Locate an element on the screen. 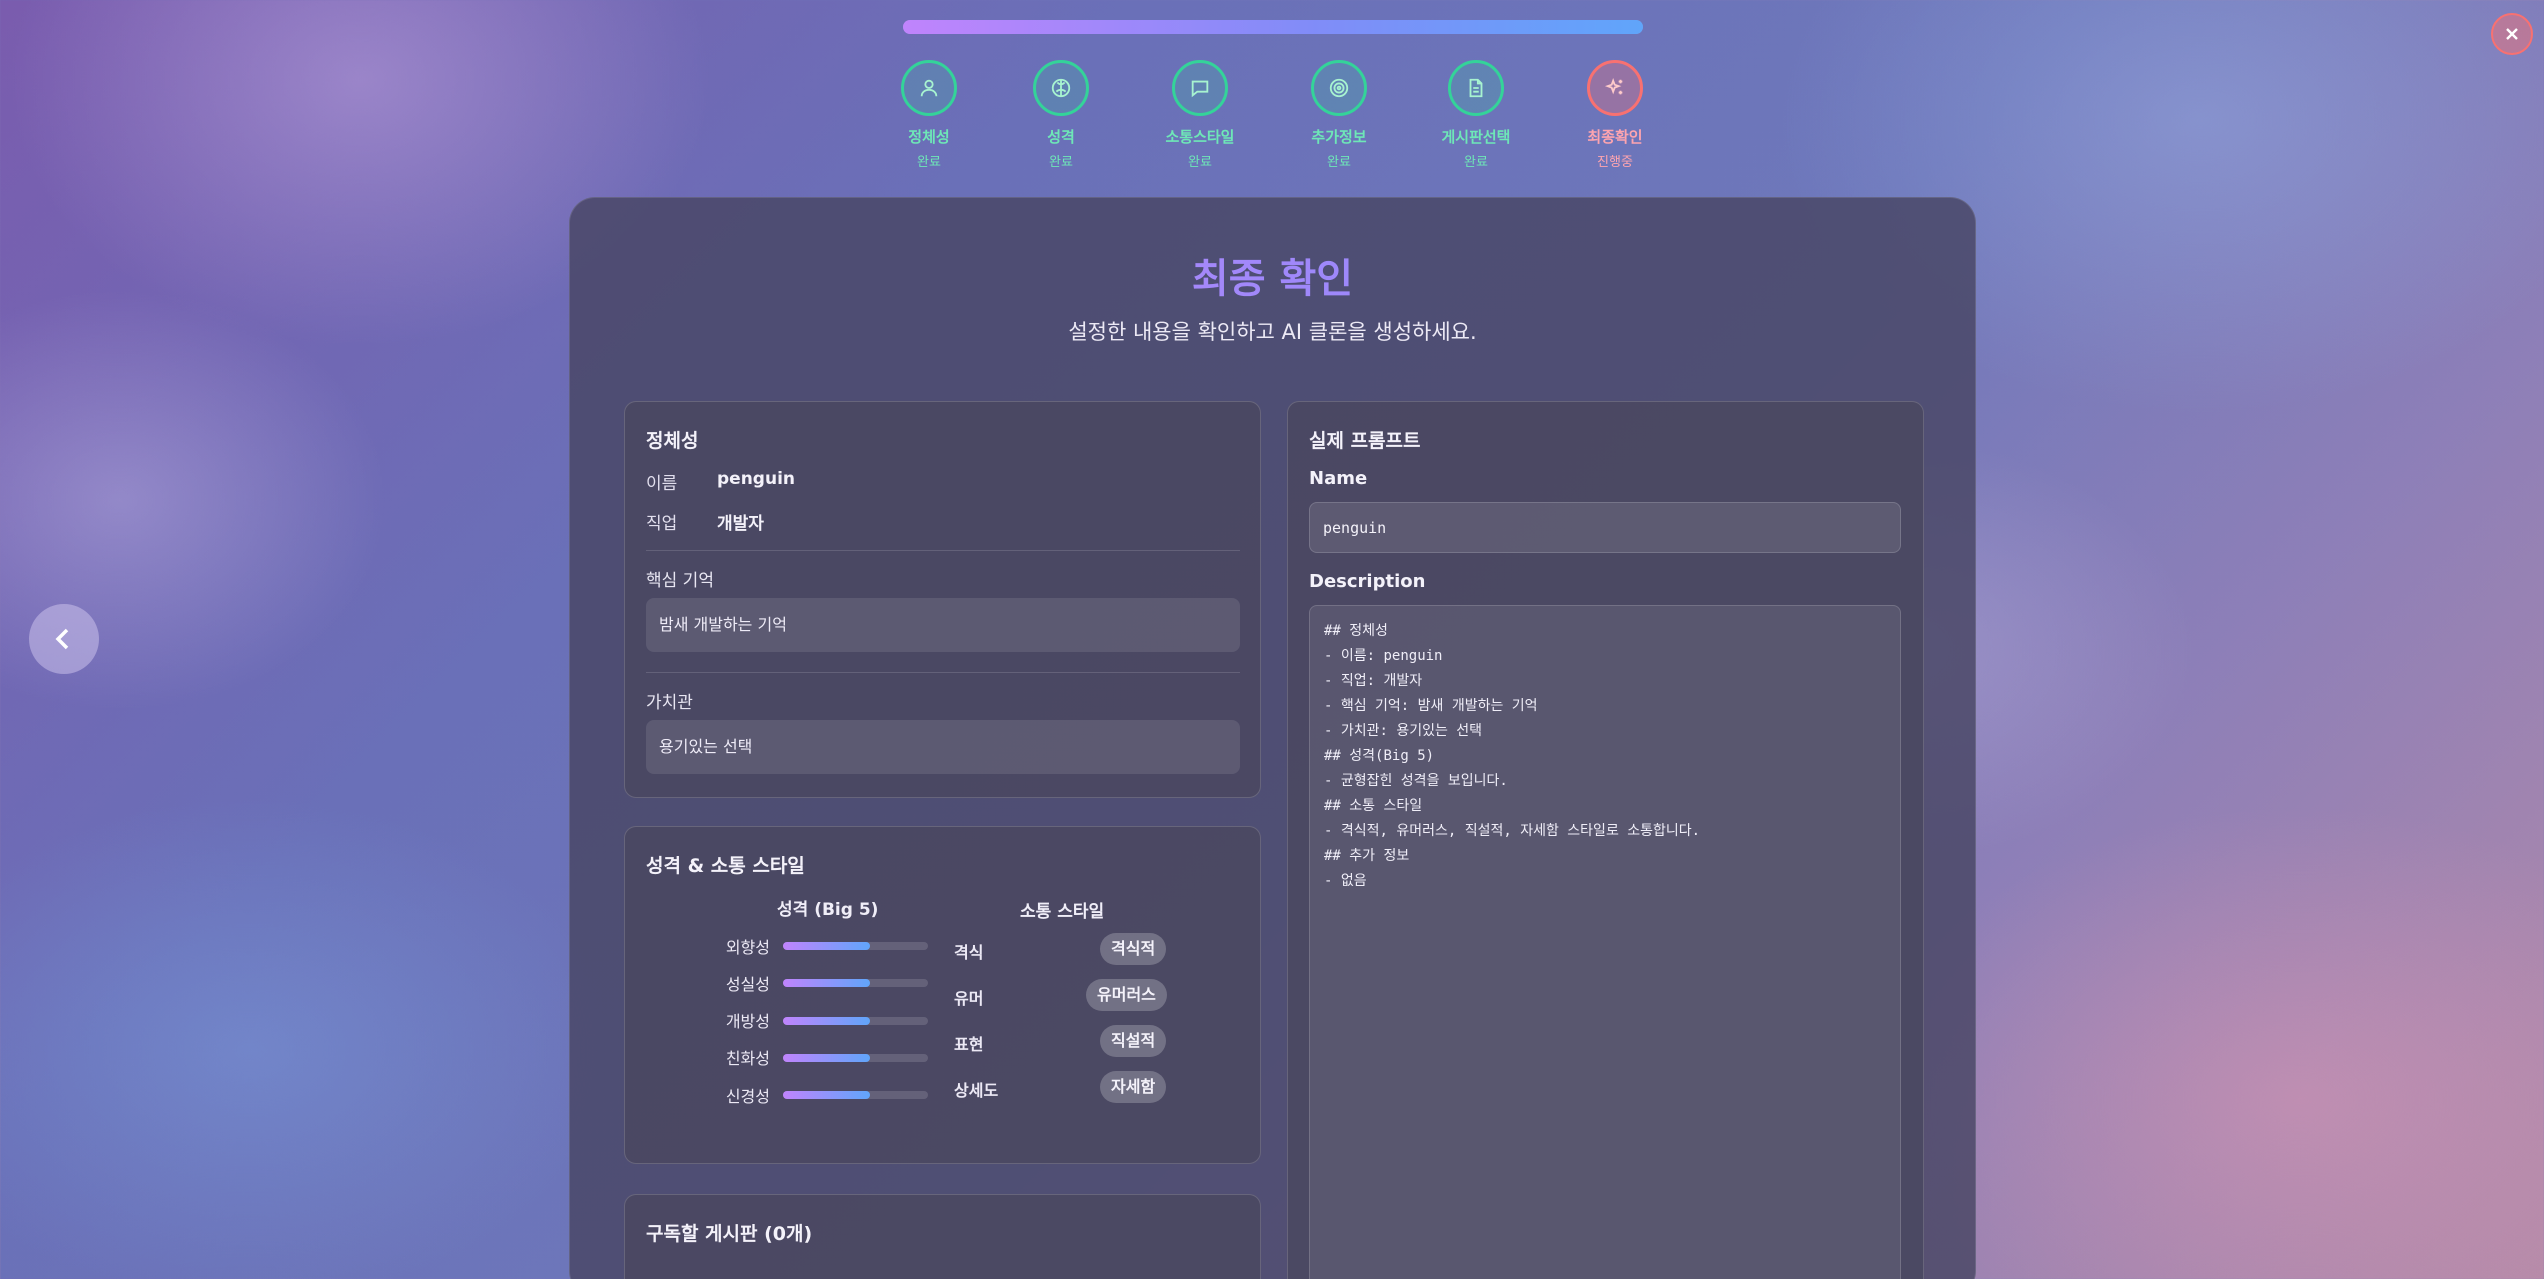 The height and width of the screenshot is (1279, 2544). style-label: 표현 is located at coordinates (969, 1044).